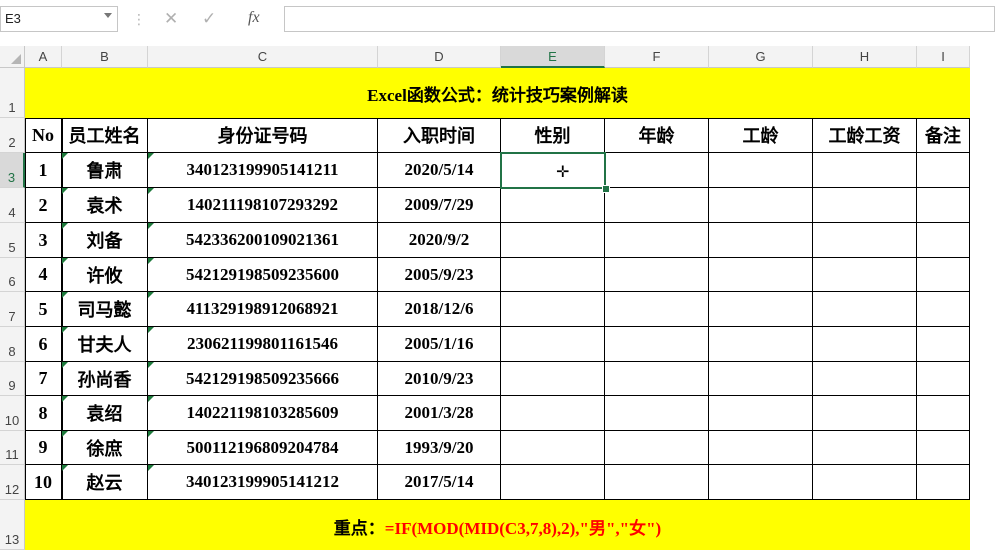 The image size is (995, 556). What do you see at coordinates (59, 19) in the screenshot?
I see `name-box: E3` at bounding box center [59, 19].